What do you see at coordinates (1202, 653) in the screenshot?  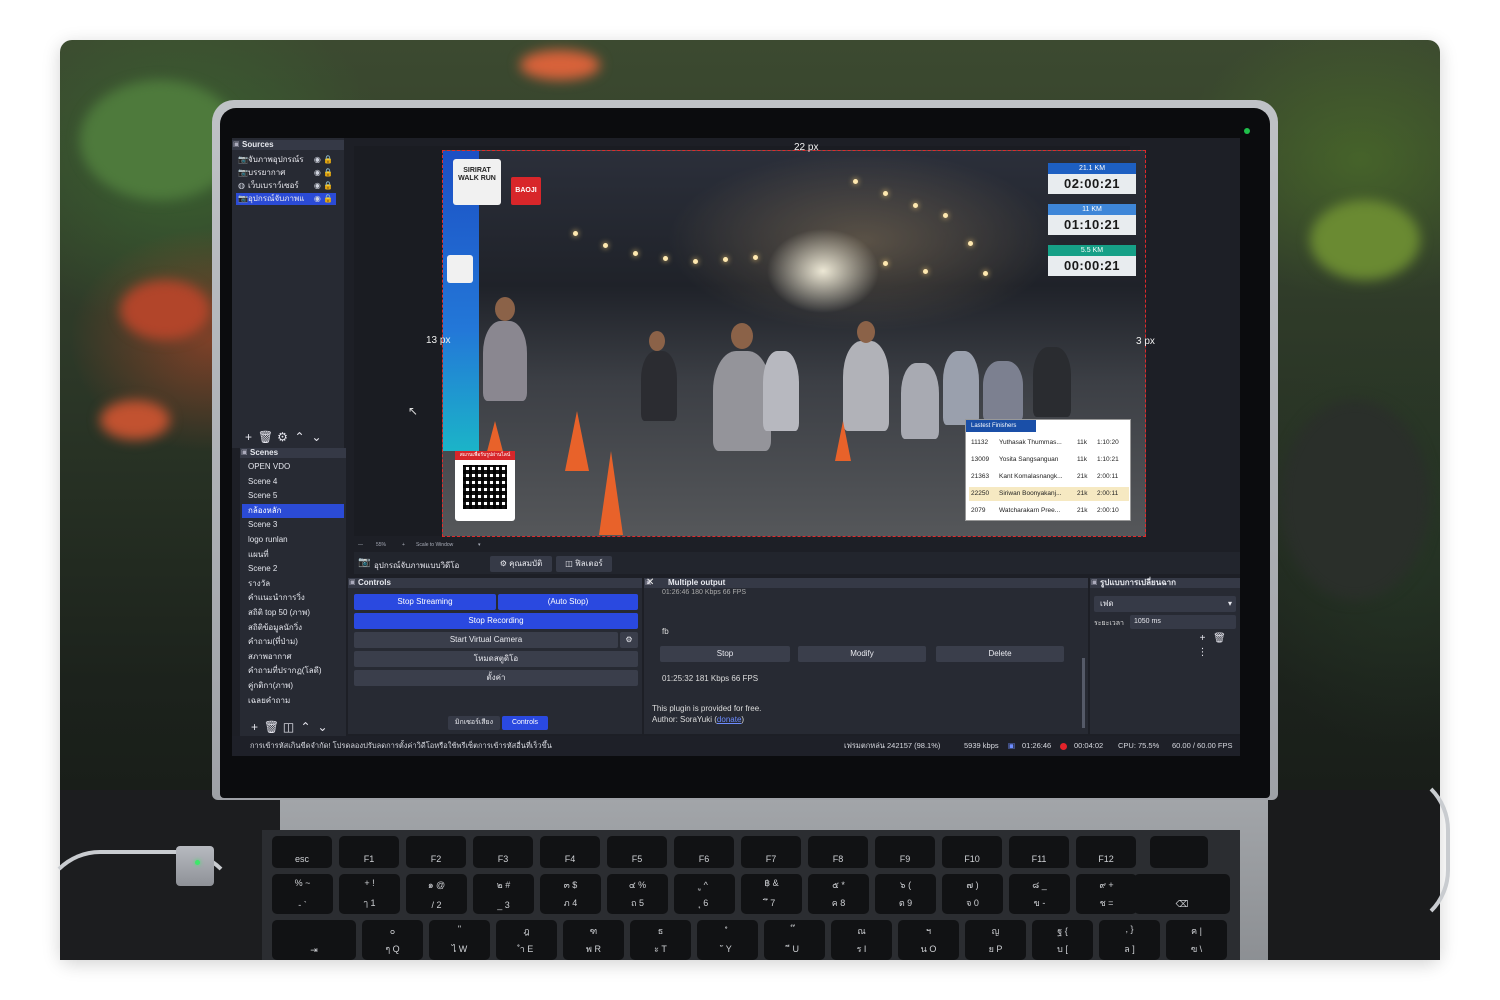 I see `more-icon: ⋮` at bounding box center [1202, 653].